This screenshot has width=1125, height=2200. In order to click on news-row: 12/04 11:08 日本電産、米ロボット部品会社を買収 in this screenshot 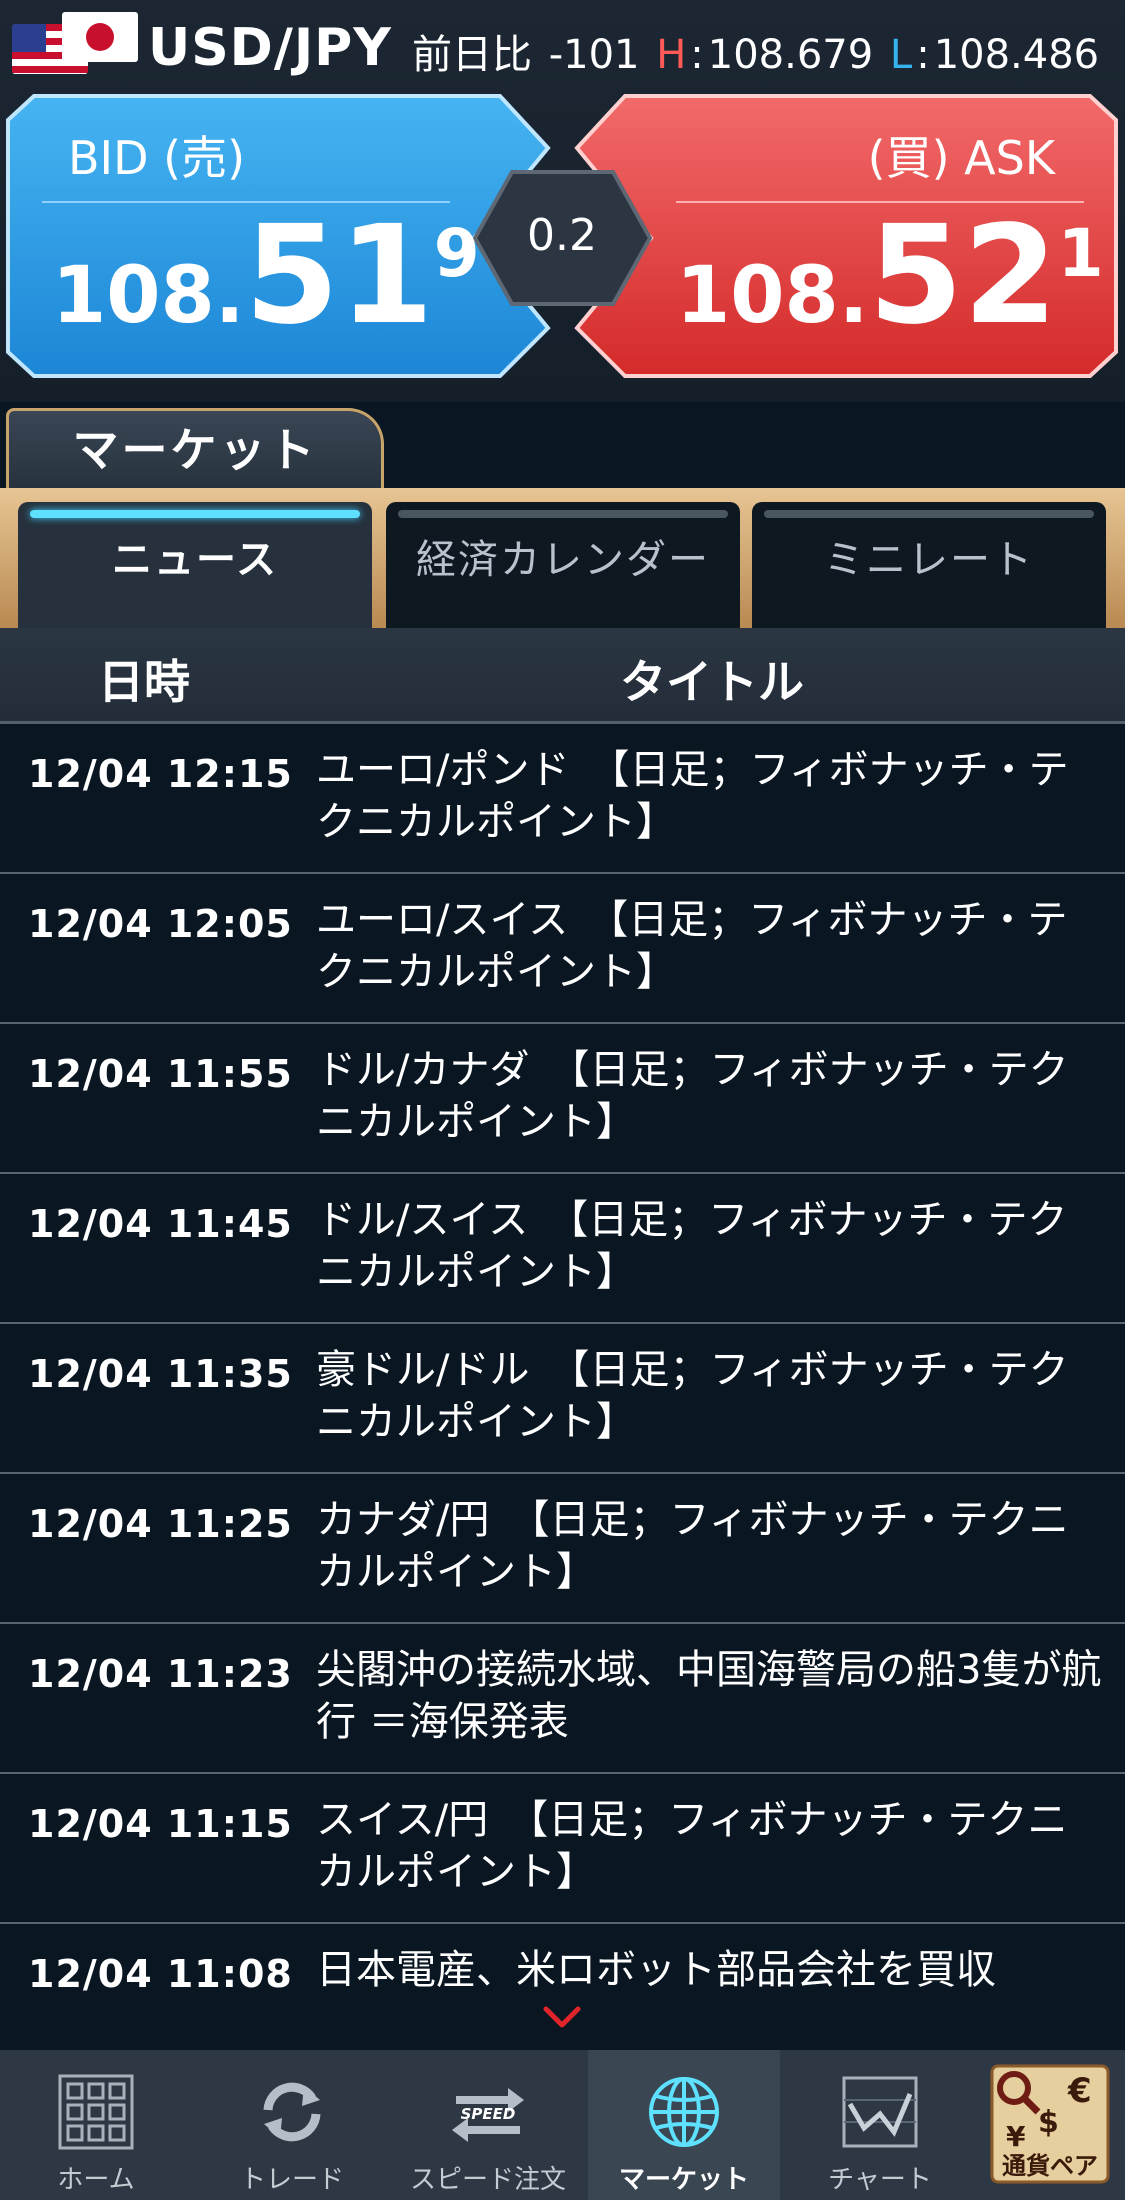, I will do `click(562, 1987)`.